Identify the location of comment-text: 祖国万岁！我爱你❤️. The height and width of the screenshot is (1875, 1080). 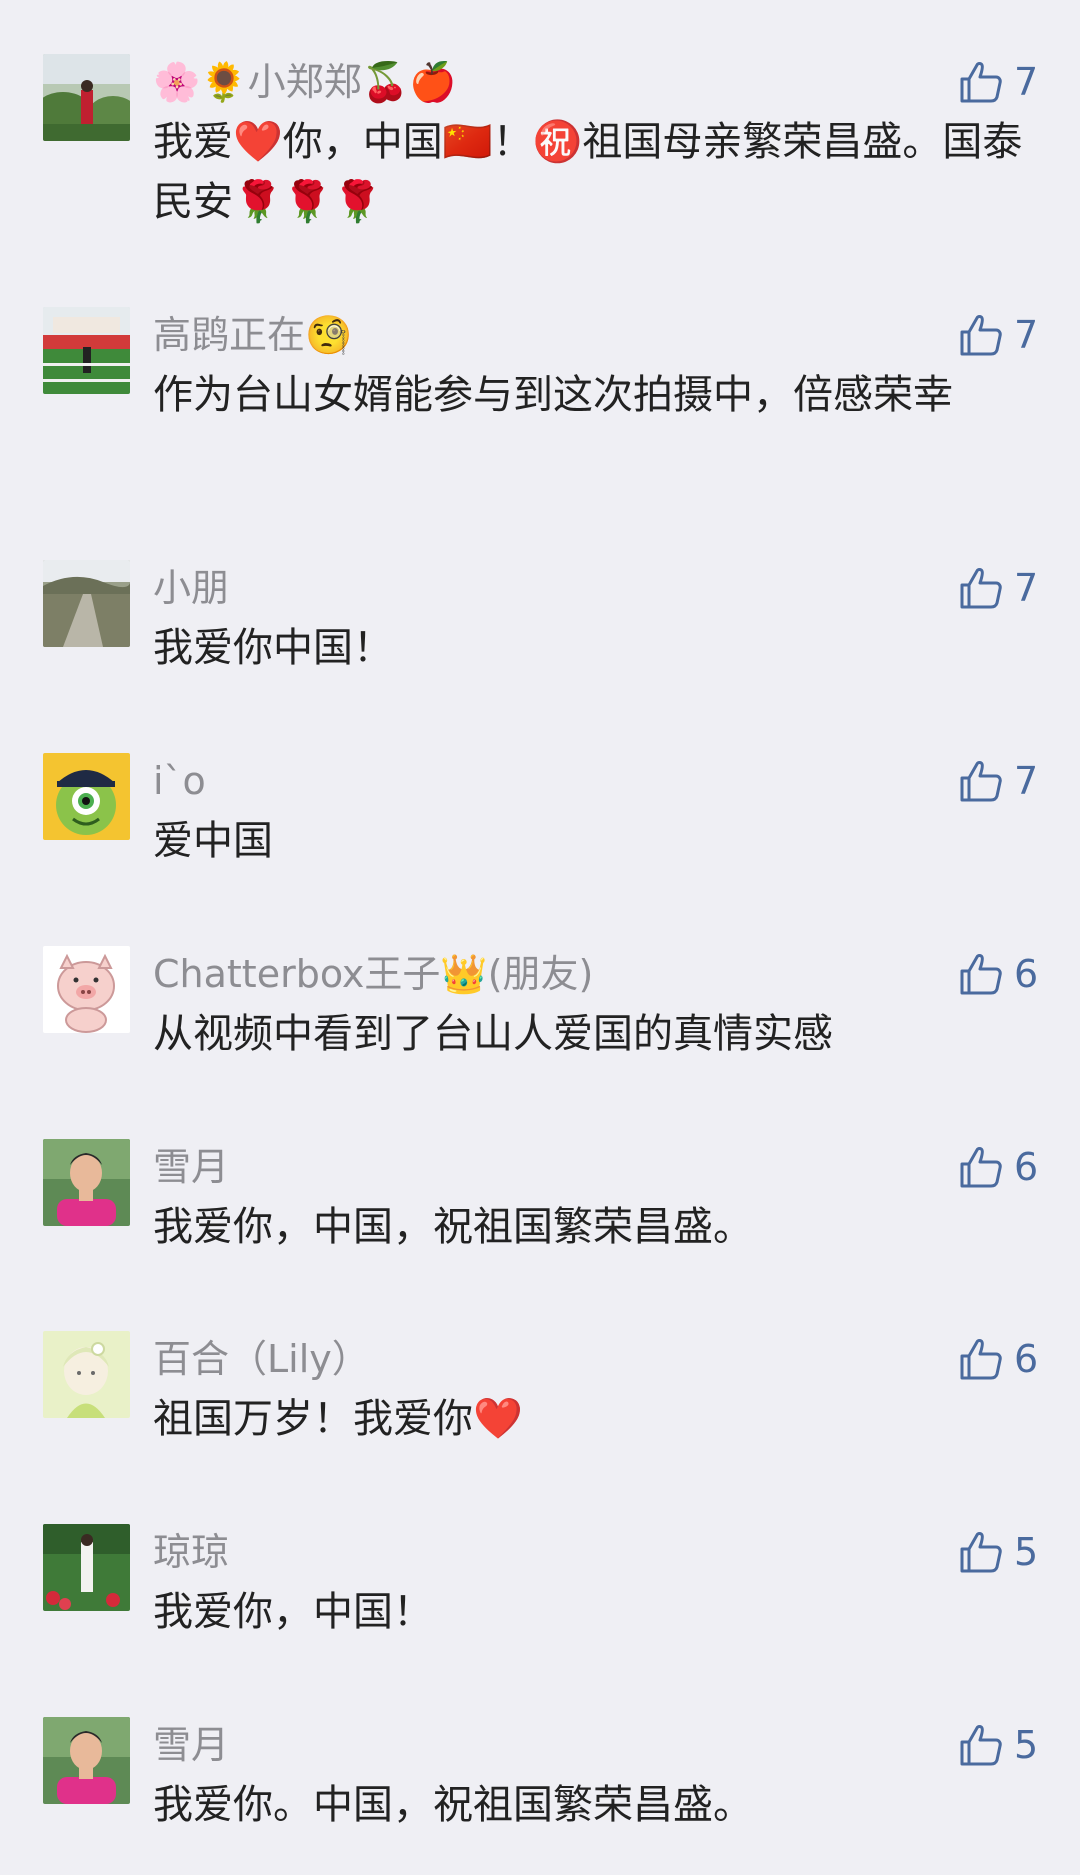
(338, 1419).